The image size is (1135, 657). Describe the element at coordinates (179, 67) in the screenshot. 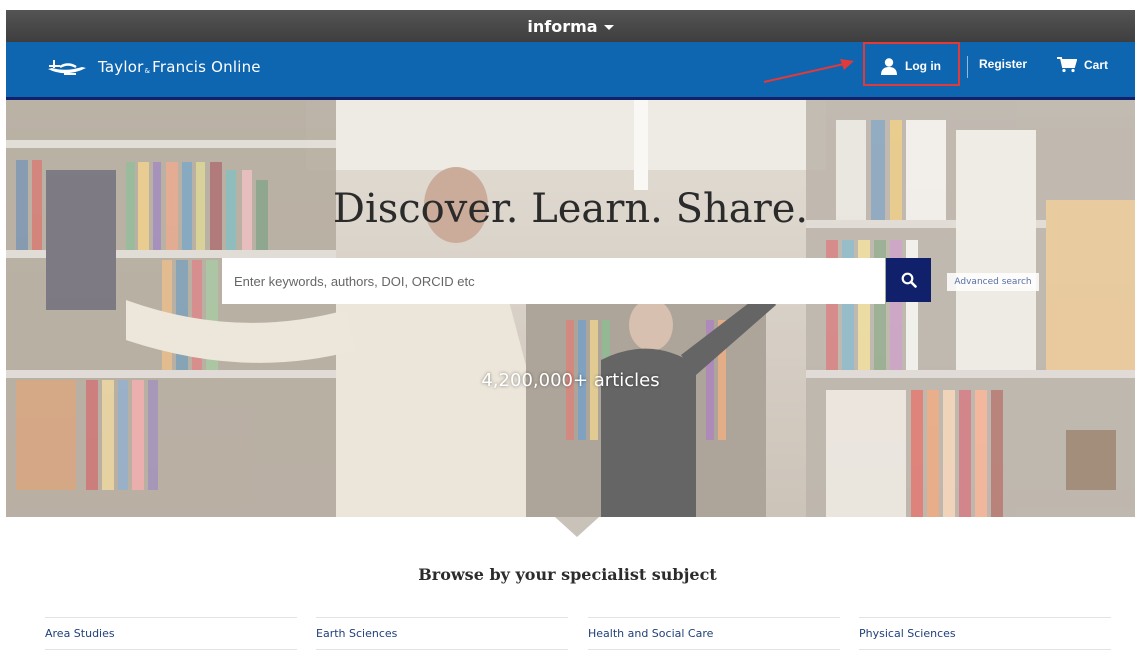

I see `brand-name: Taylor& Francis Online` at that location.